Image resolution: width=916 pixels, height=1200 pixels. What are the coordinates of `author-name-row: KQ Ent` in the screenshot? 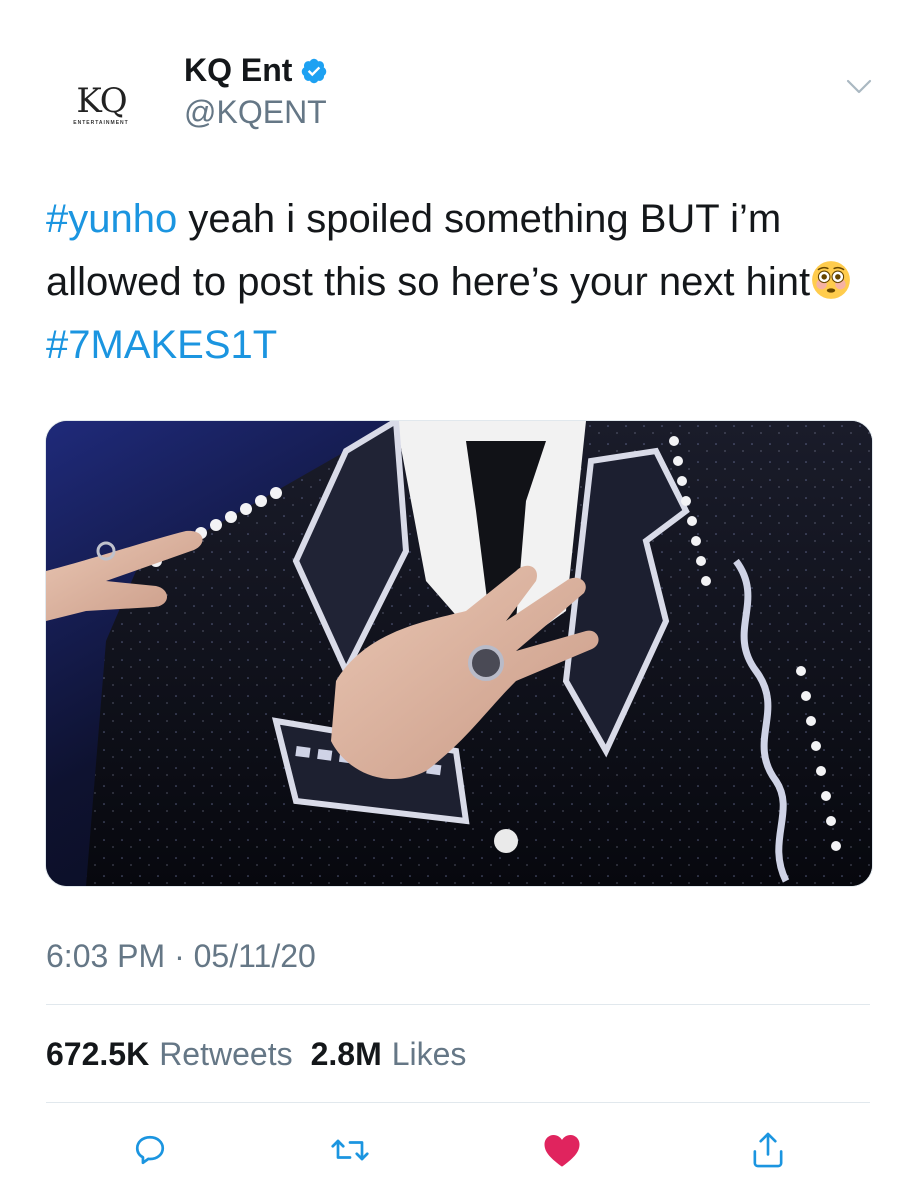 It's located at (256, 70).